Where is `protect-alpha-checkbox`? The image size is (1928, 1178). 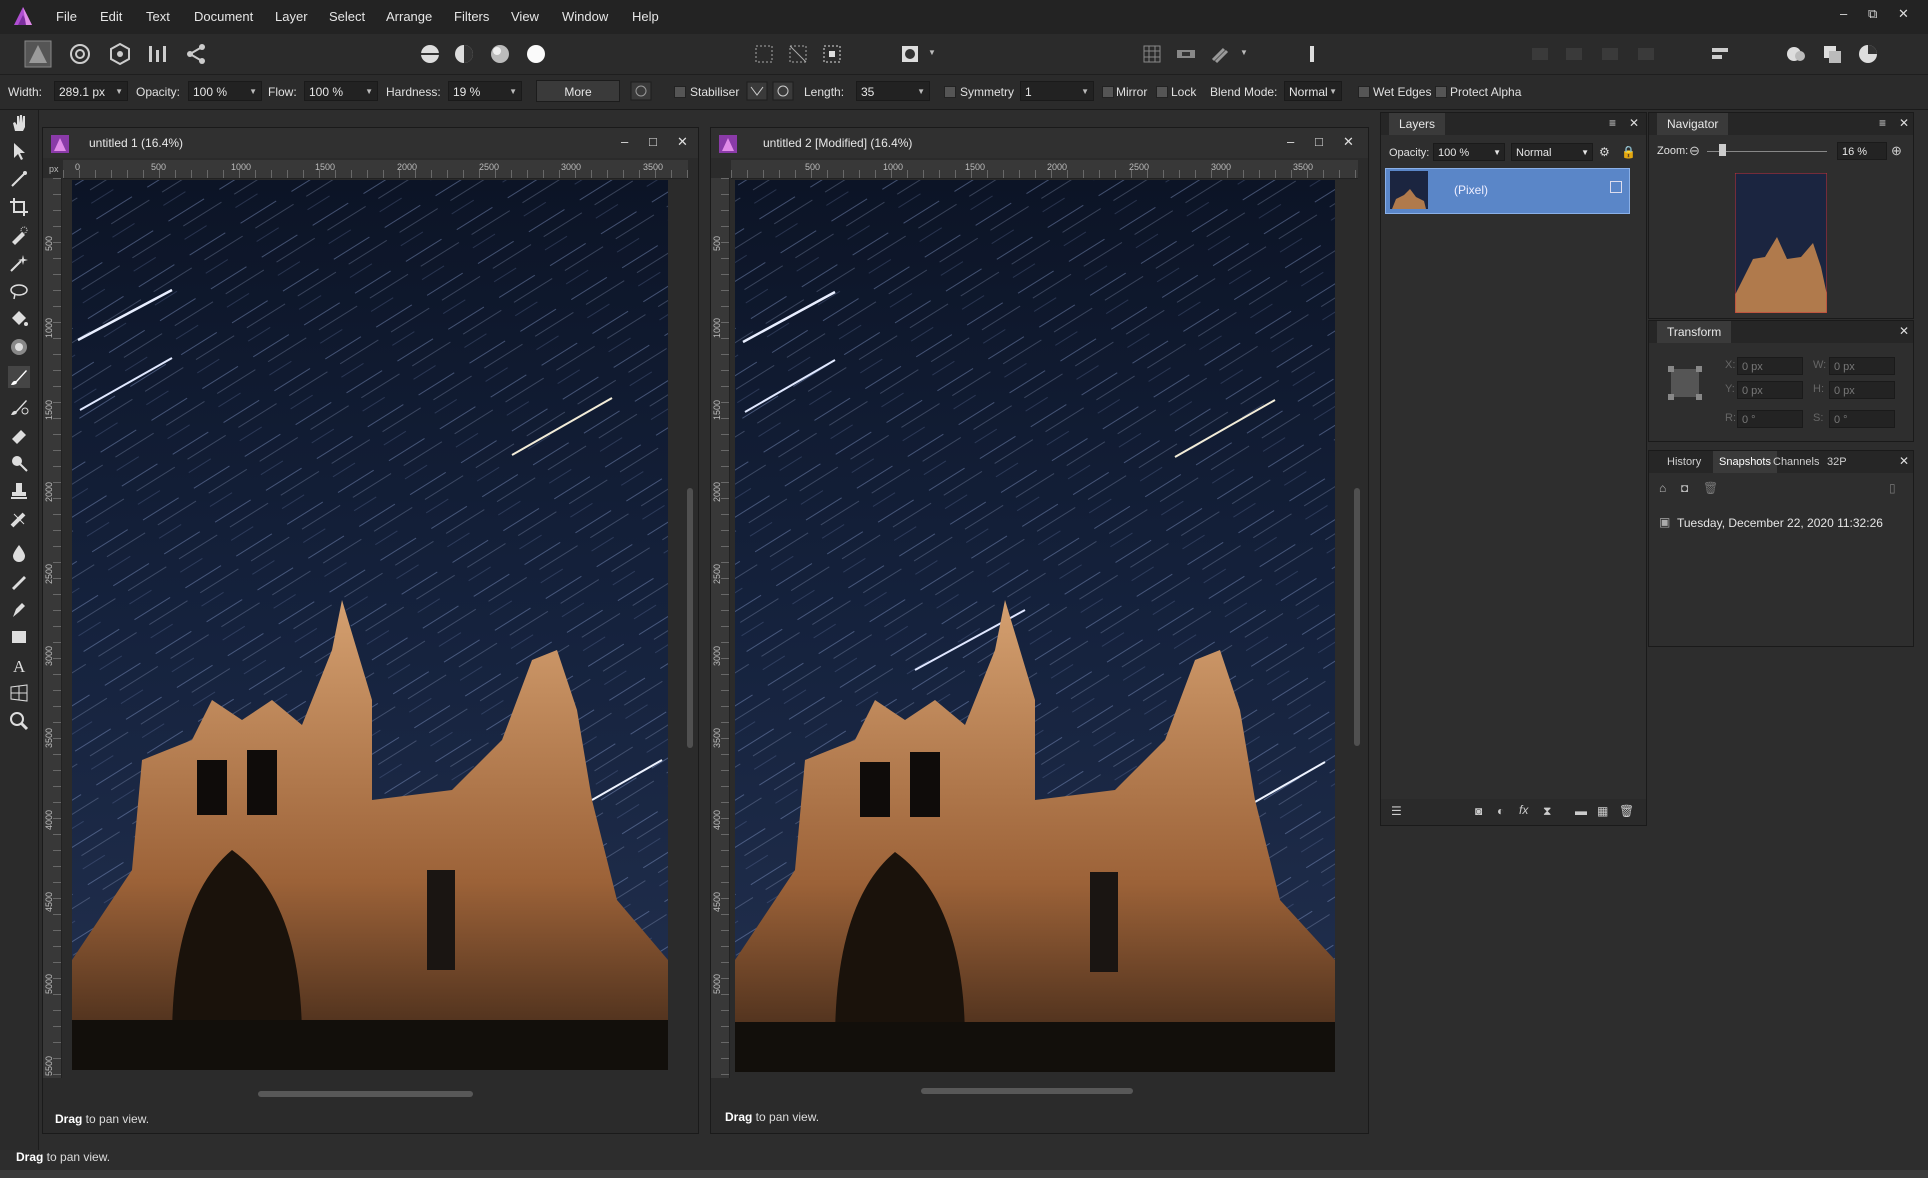
protect-alpha-checkbox is located at coordinates (1441, 92).